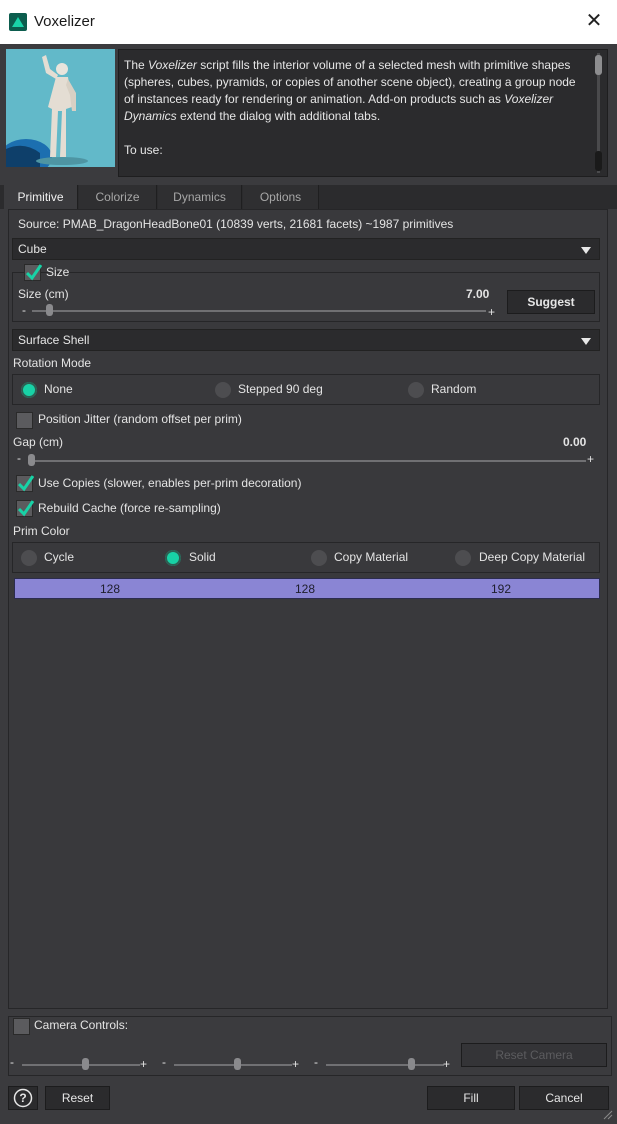 This screenshot has height=1124, width=617. Describe the element at coordinates (411, 1064) in the screenshot. I see `camera-slider-3-knob` at that location.